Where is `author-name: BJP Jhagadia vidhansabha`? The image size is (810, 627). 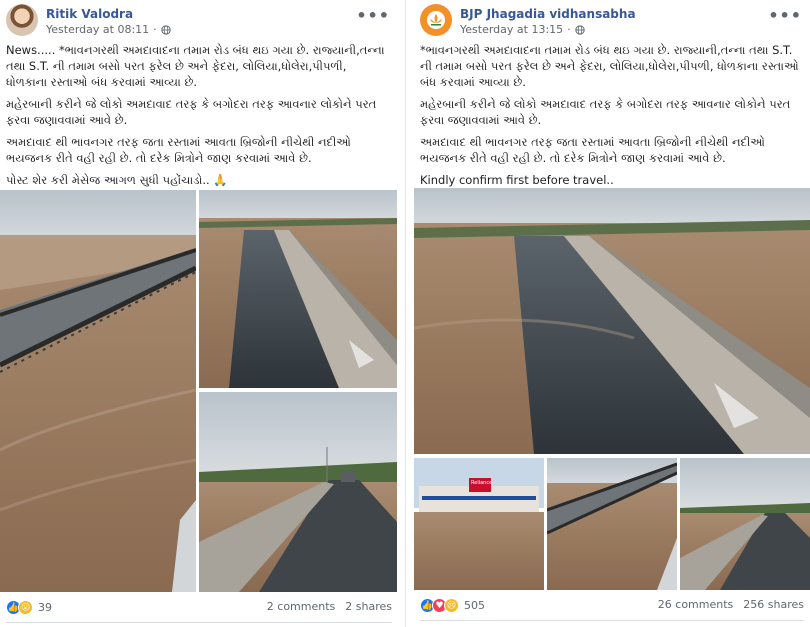 author-name: BJP Jhagadia vidhansabha is located at coordinates (548, 14).